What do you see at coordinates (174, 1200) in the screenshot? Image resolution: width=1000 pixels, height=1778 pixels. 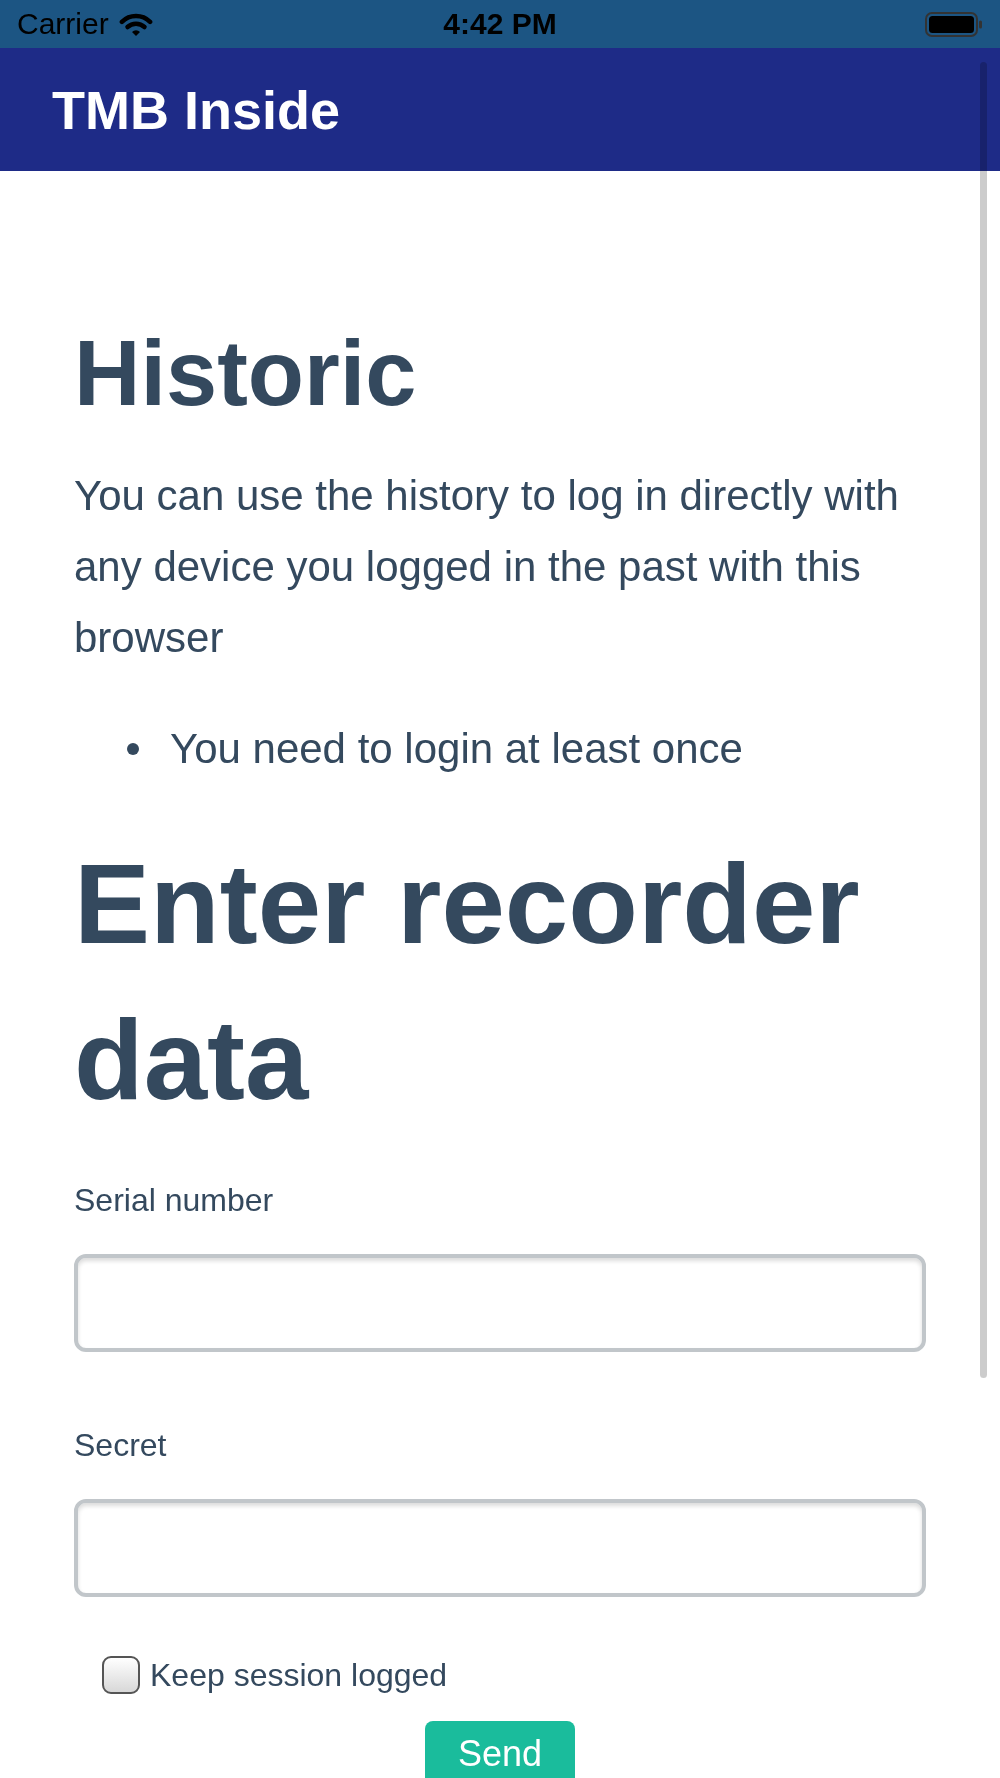 I see `field-label: Serial number` at bounding box center [174, 1200].